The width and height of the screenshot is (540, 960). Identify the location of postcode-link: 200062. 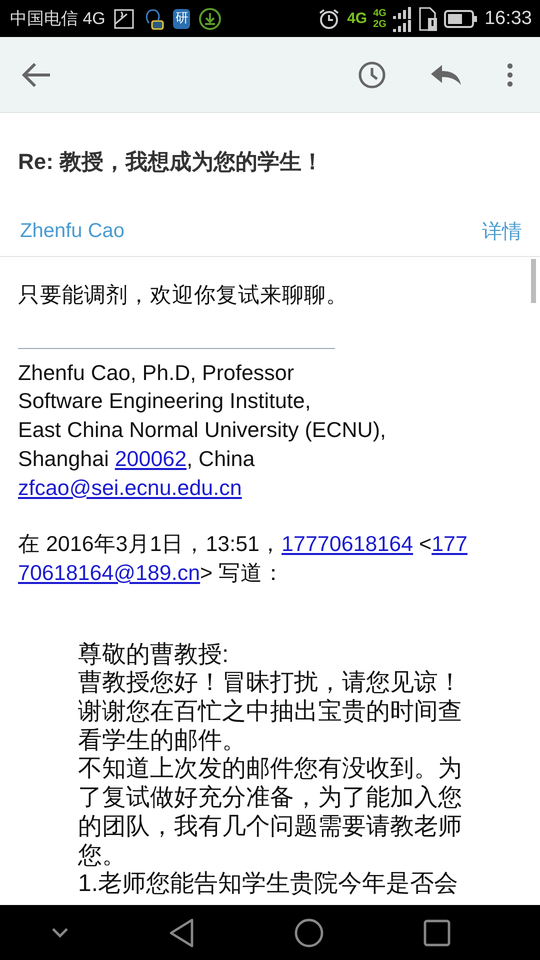
(150, 458).